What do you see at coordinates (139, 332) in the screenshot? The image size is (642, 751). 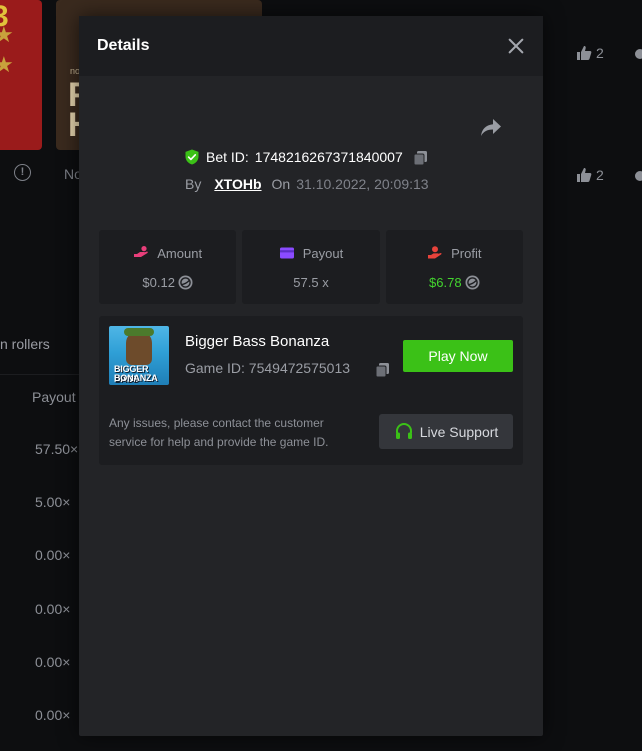 I see `hat-illustration` at bounding box center [139, 332].